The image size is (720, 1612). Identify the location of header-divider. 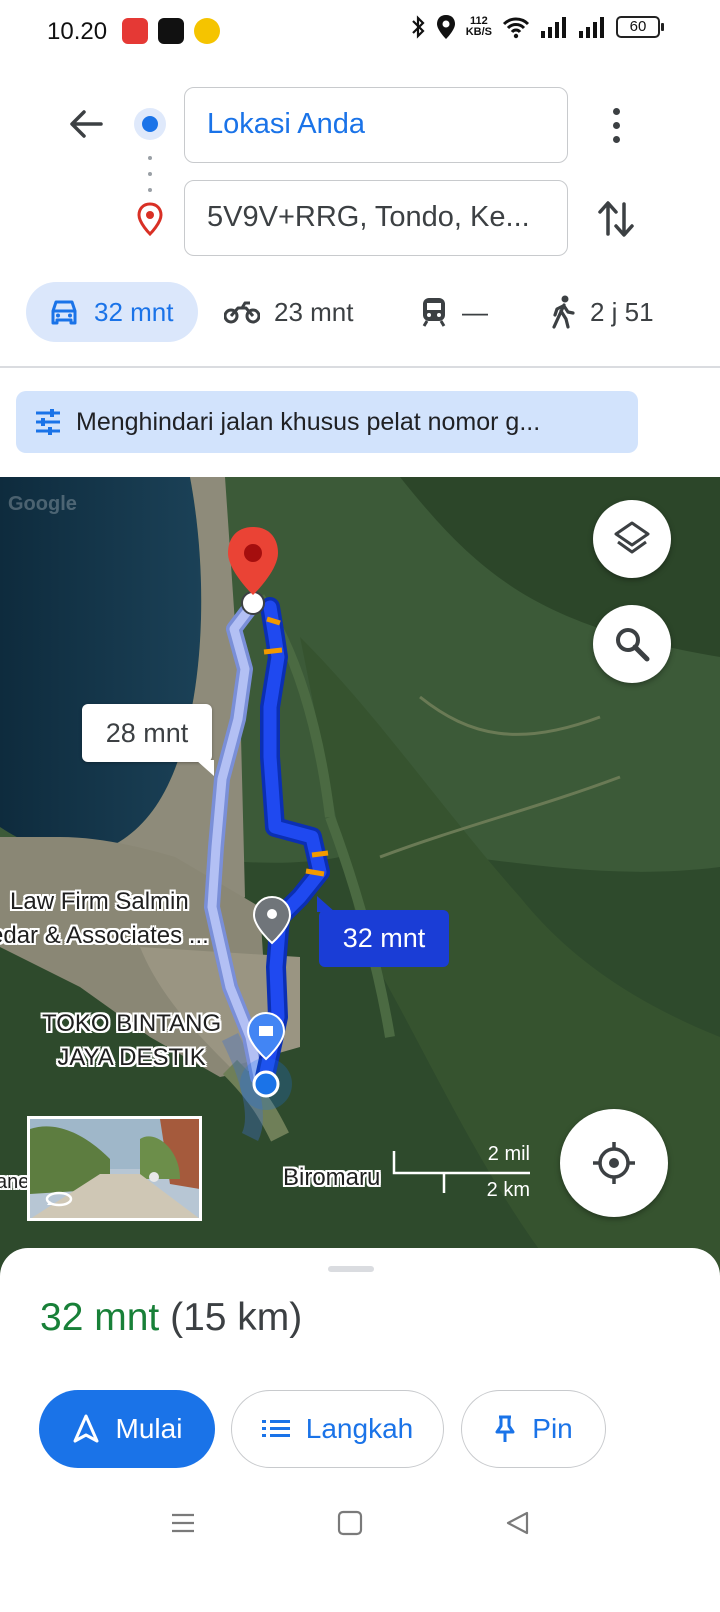
(360, 367).